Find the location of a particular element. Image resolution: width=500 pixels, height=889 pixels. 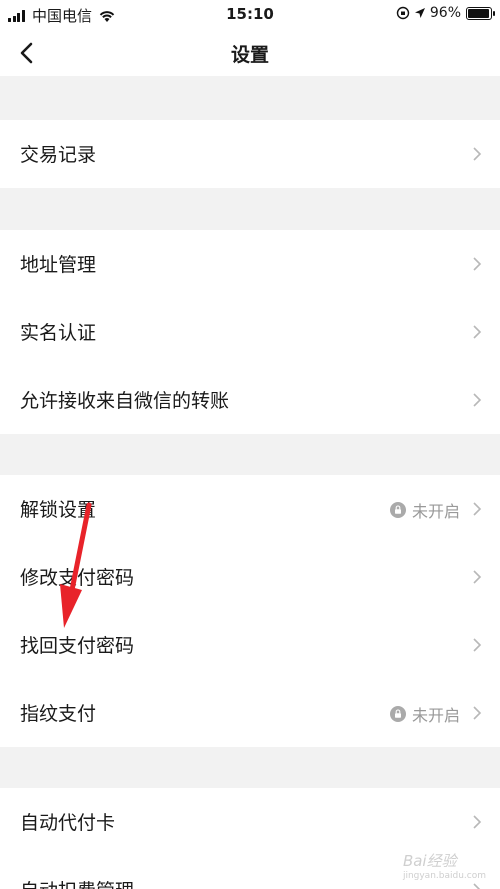

list-item-label: 交易记录 is located at coordinates (58, 155).